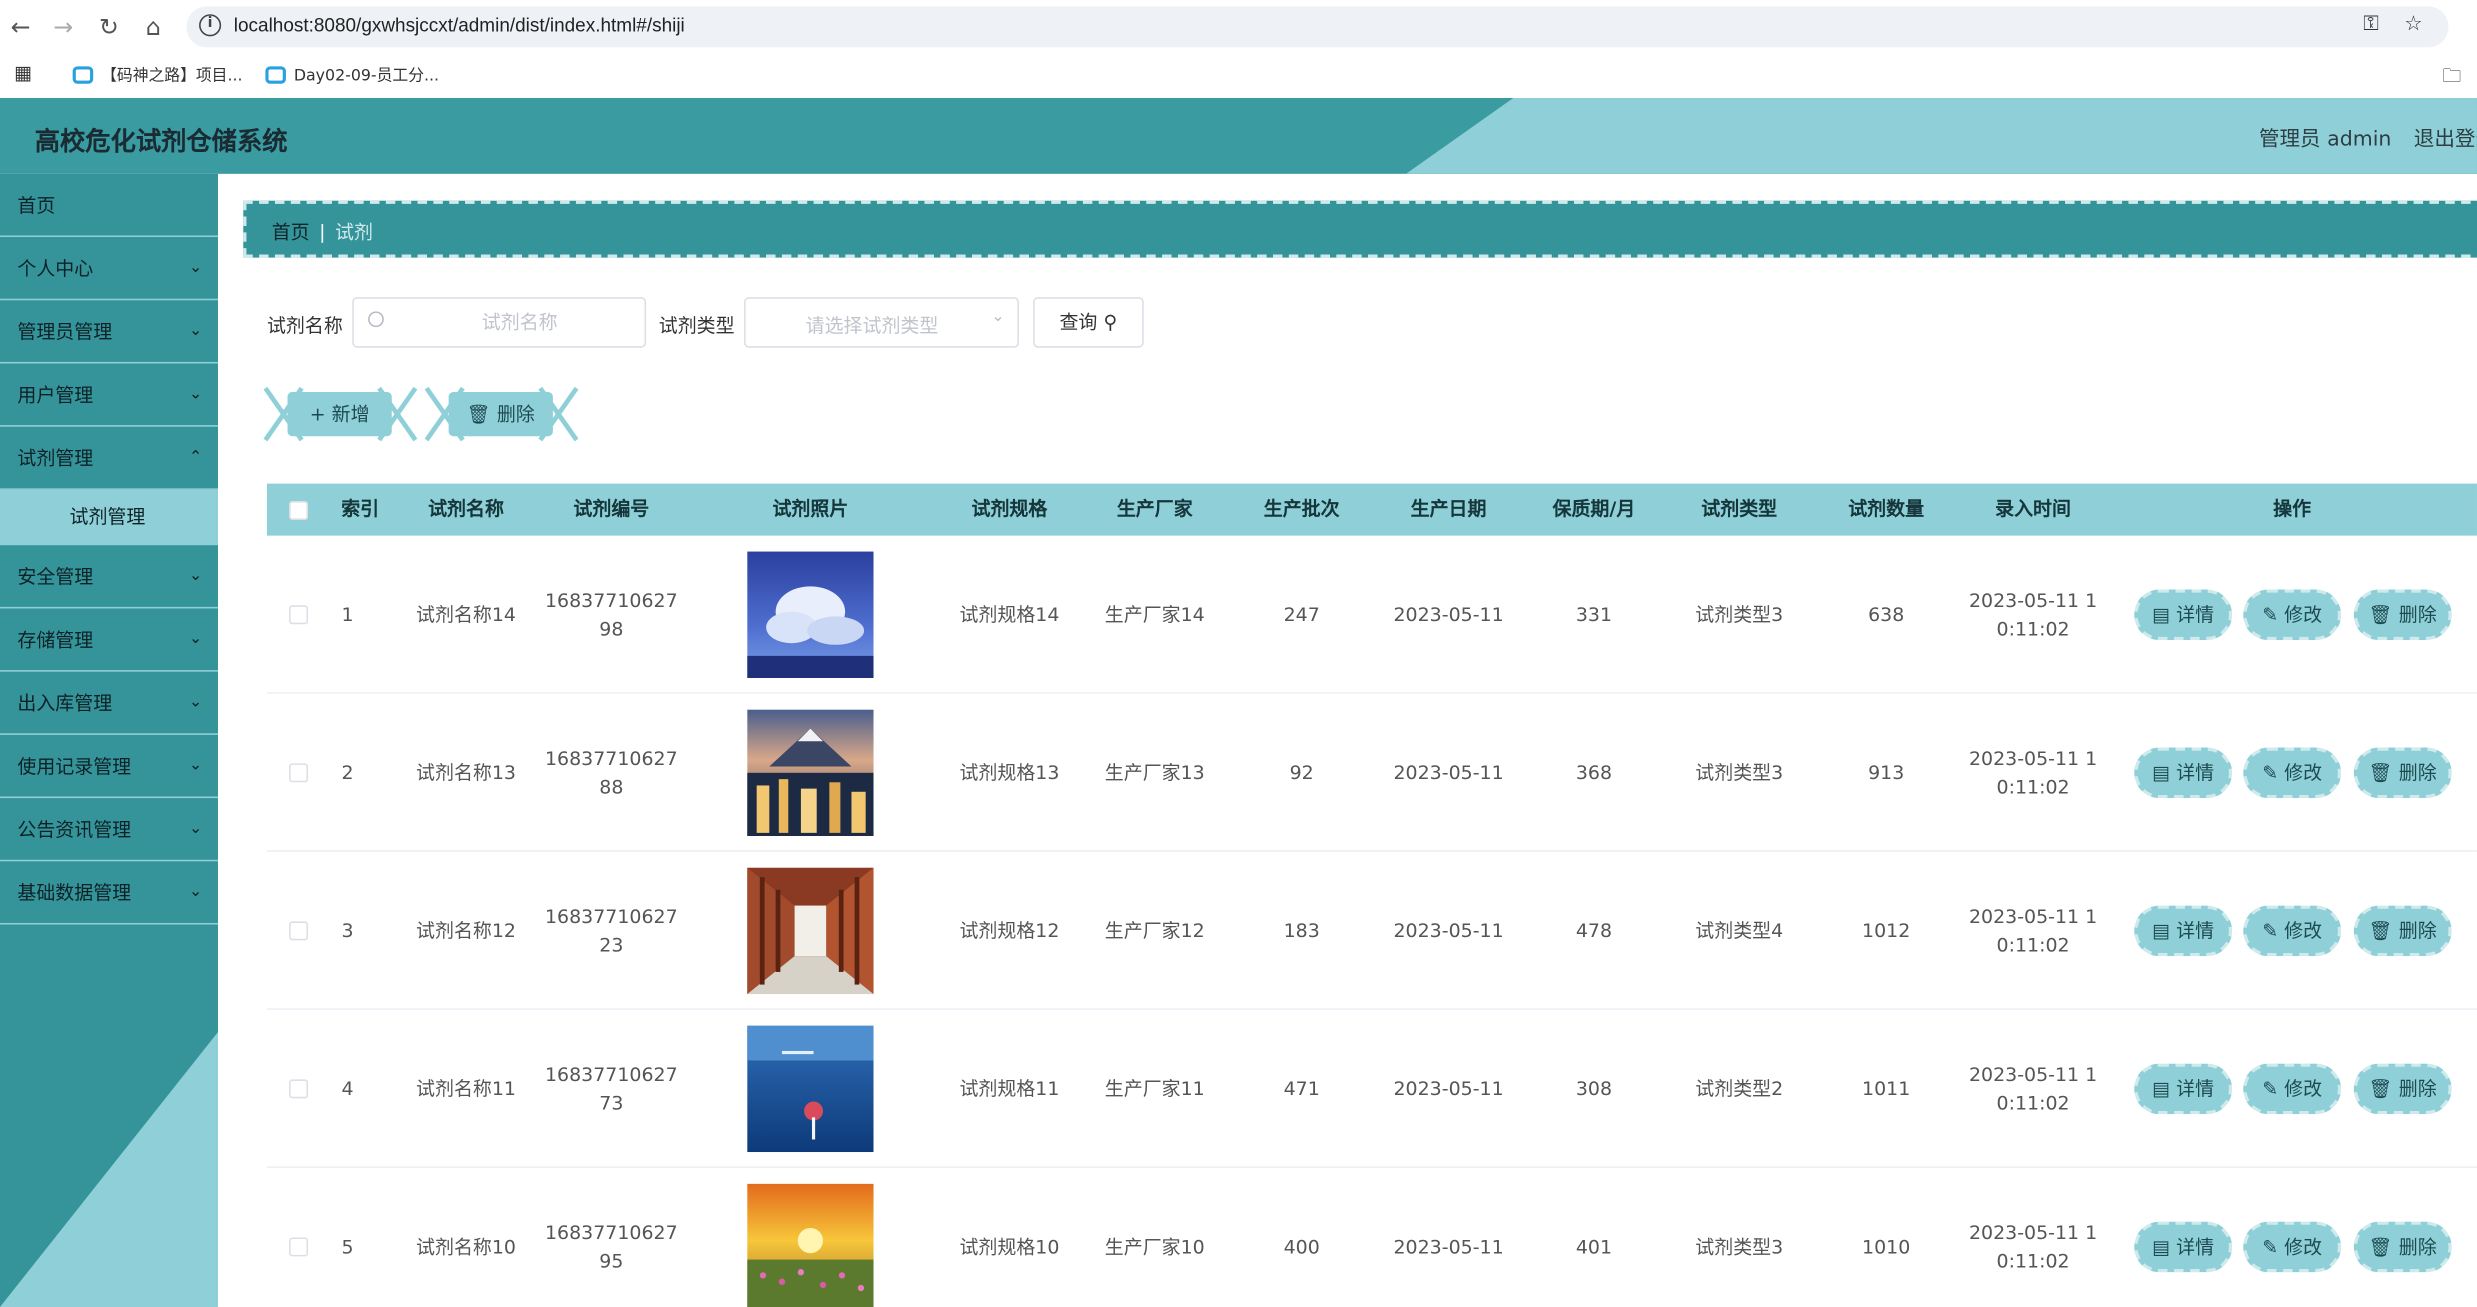  What do you see at coordinates (23, 73) in the screenshot?
I see `apps-grid-icon: ▦` at bounding box center [23, 73].